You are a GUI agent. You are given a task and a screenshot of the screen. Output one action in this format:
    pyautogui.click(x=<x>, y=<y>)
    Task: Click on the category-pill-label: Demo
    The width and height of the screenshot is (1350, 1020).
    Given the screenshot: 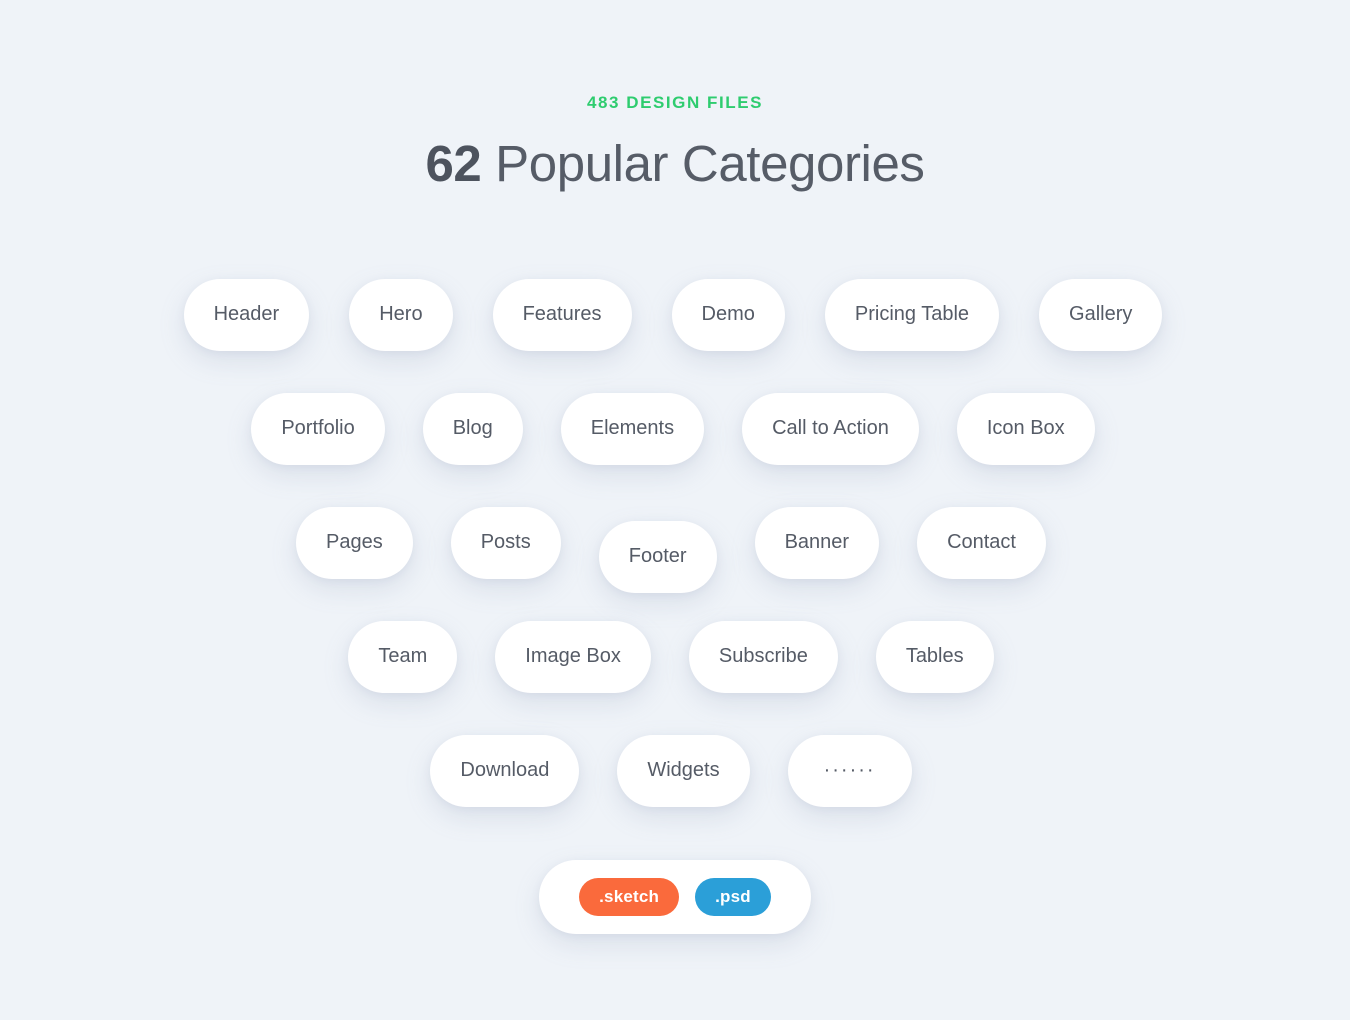 What is the action you would take?
    pyautogui.click(x=728, y=314)
    